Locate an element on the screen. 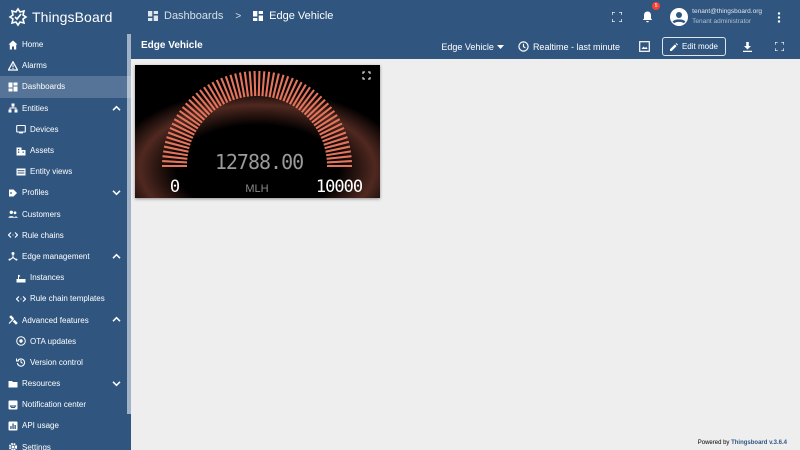  sidebar-item-label: Advanced features is located at coordinates (55, 320).